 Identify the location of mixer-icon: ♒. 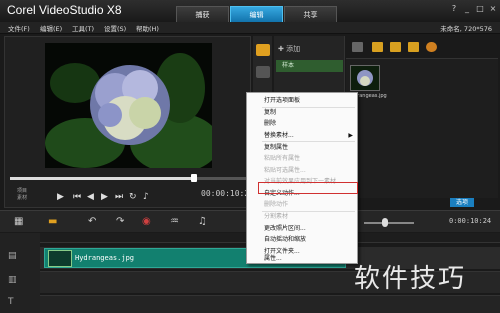
(174, 221).